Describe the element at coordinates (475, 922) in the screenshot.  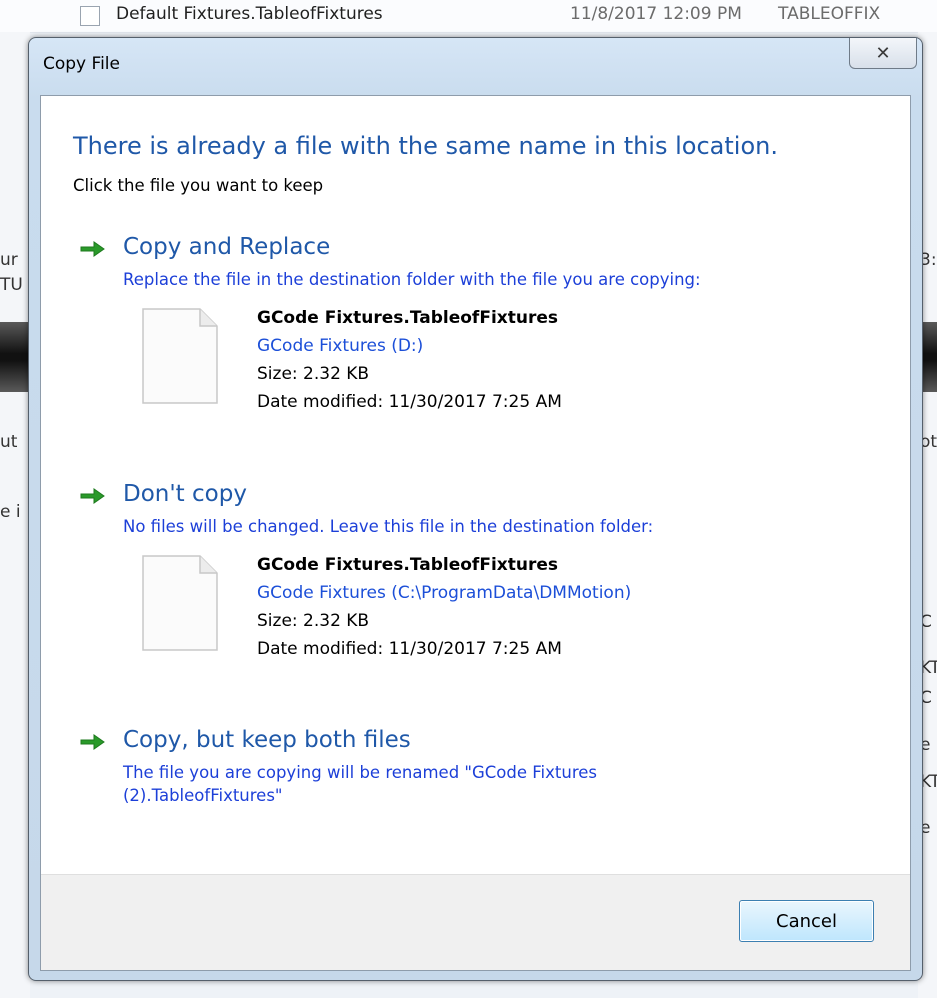
I see `dialog-footer: Cancel` at that location.